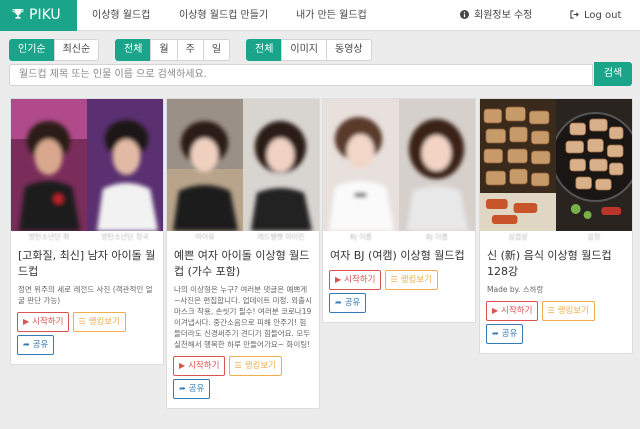  What do you see at coordinates (594, 237) in the screenshot?
I see `caption-right: 곱창` at bounding box center [594, 237].